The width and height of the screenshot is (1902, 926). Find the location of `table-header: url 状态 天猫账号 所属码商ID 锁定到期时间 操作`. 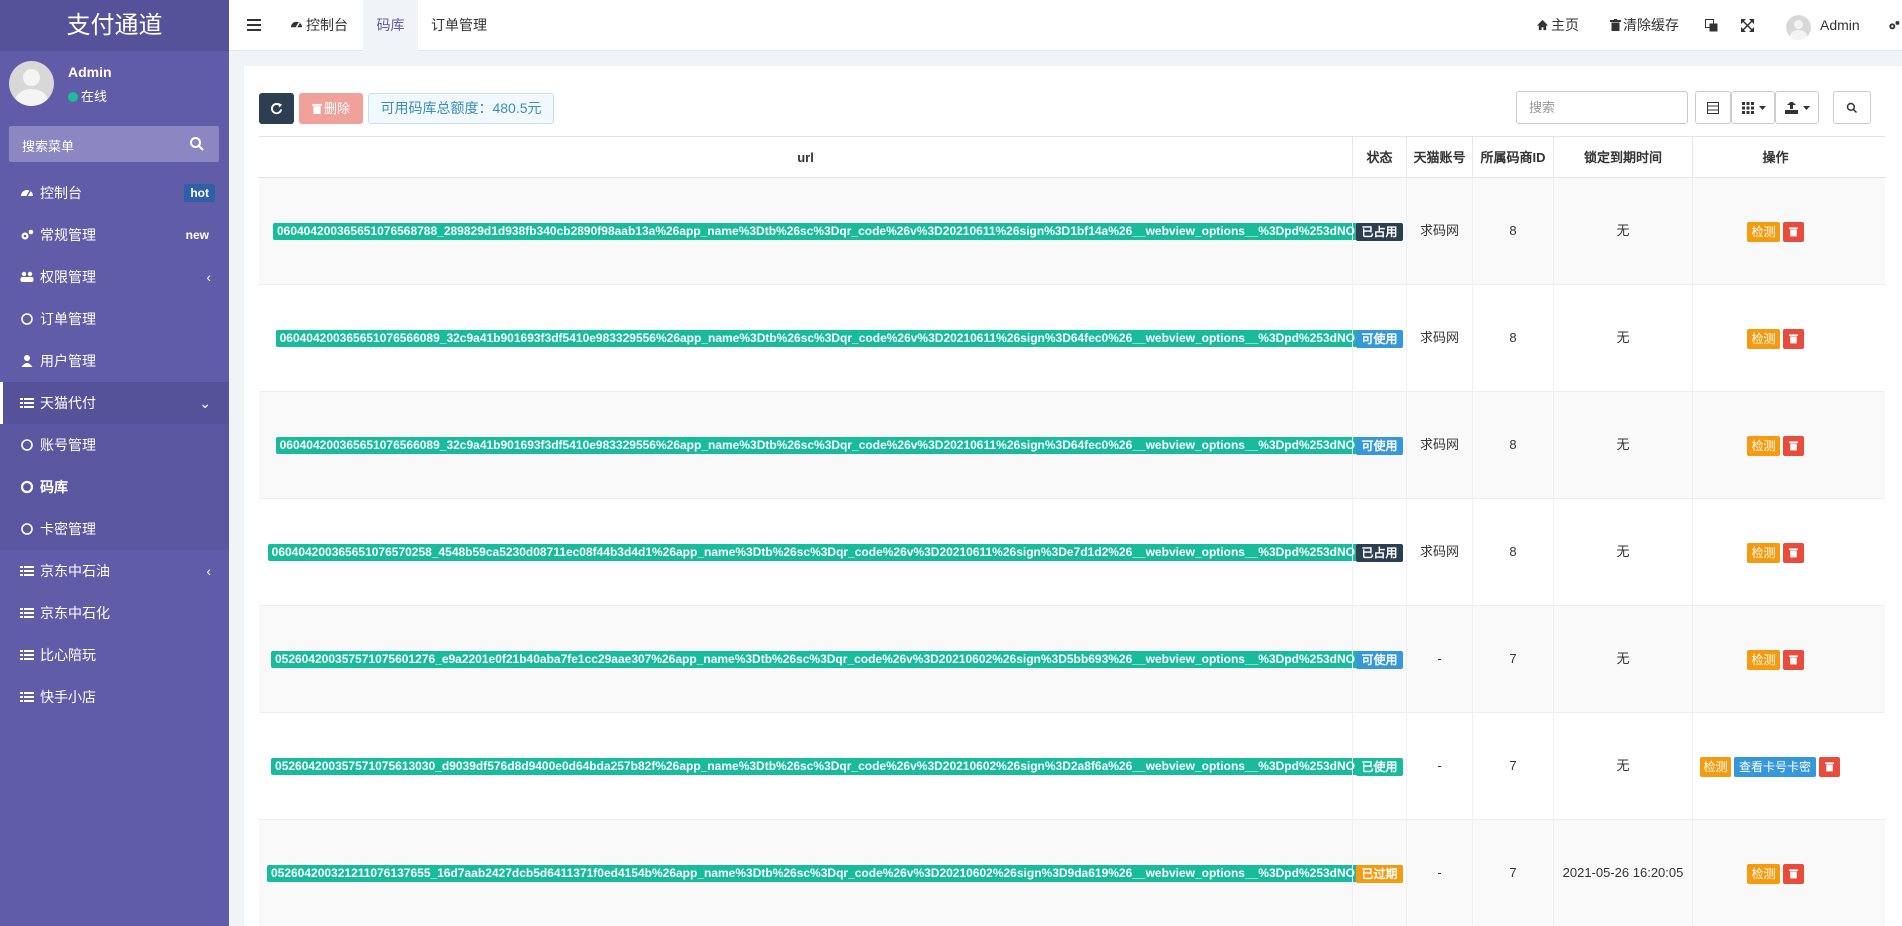

table-header: url 状态 天猫账号 所属码商ID 锁定到期时间 操作 is located at coordinates (1072, 157).